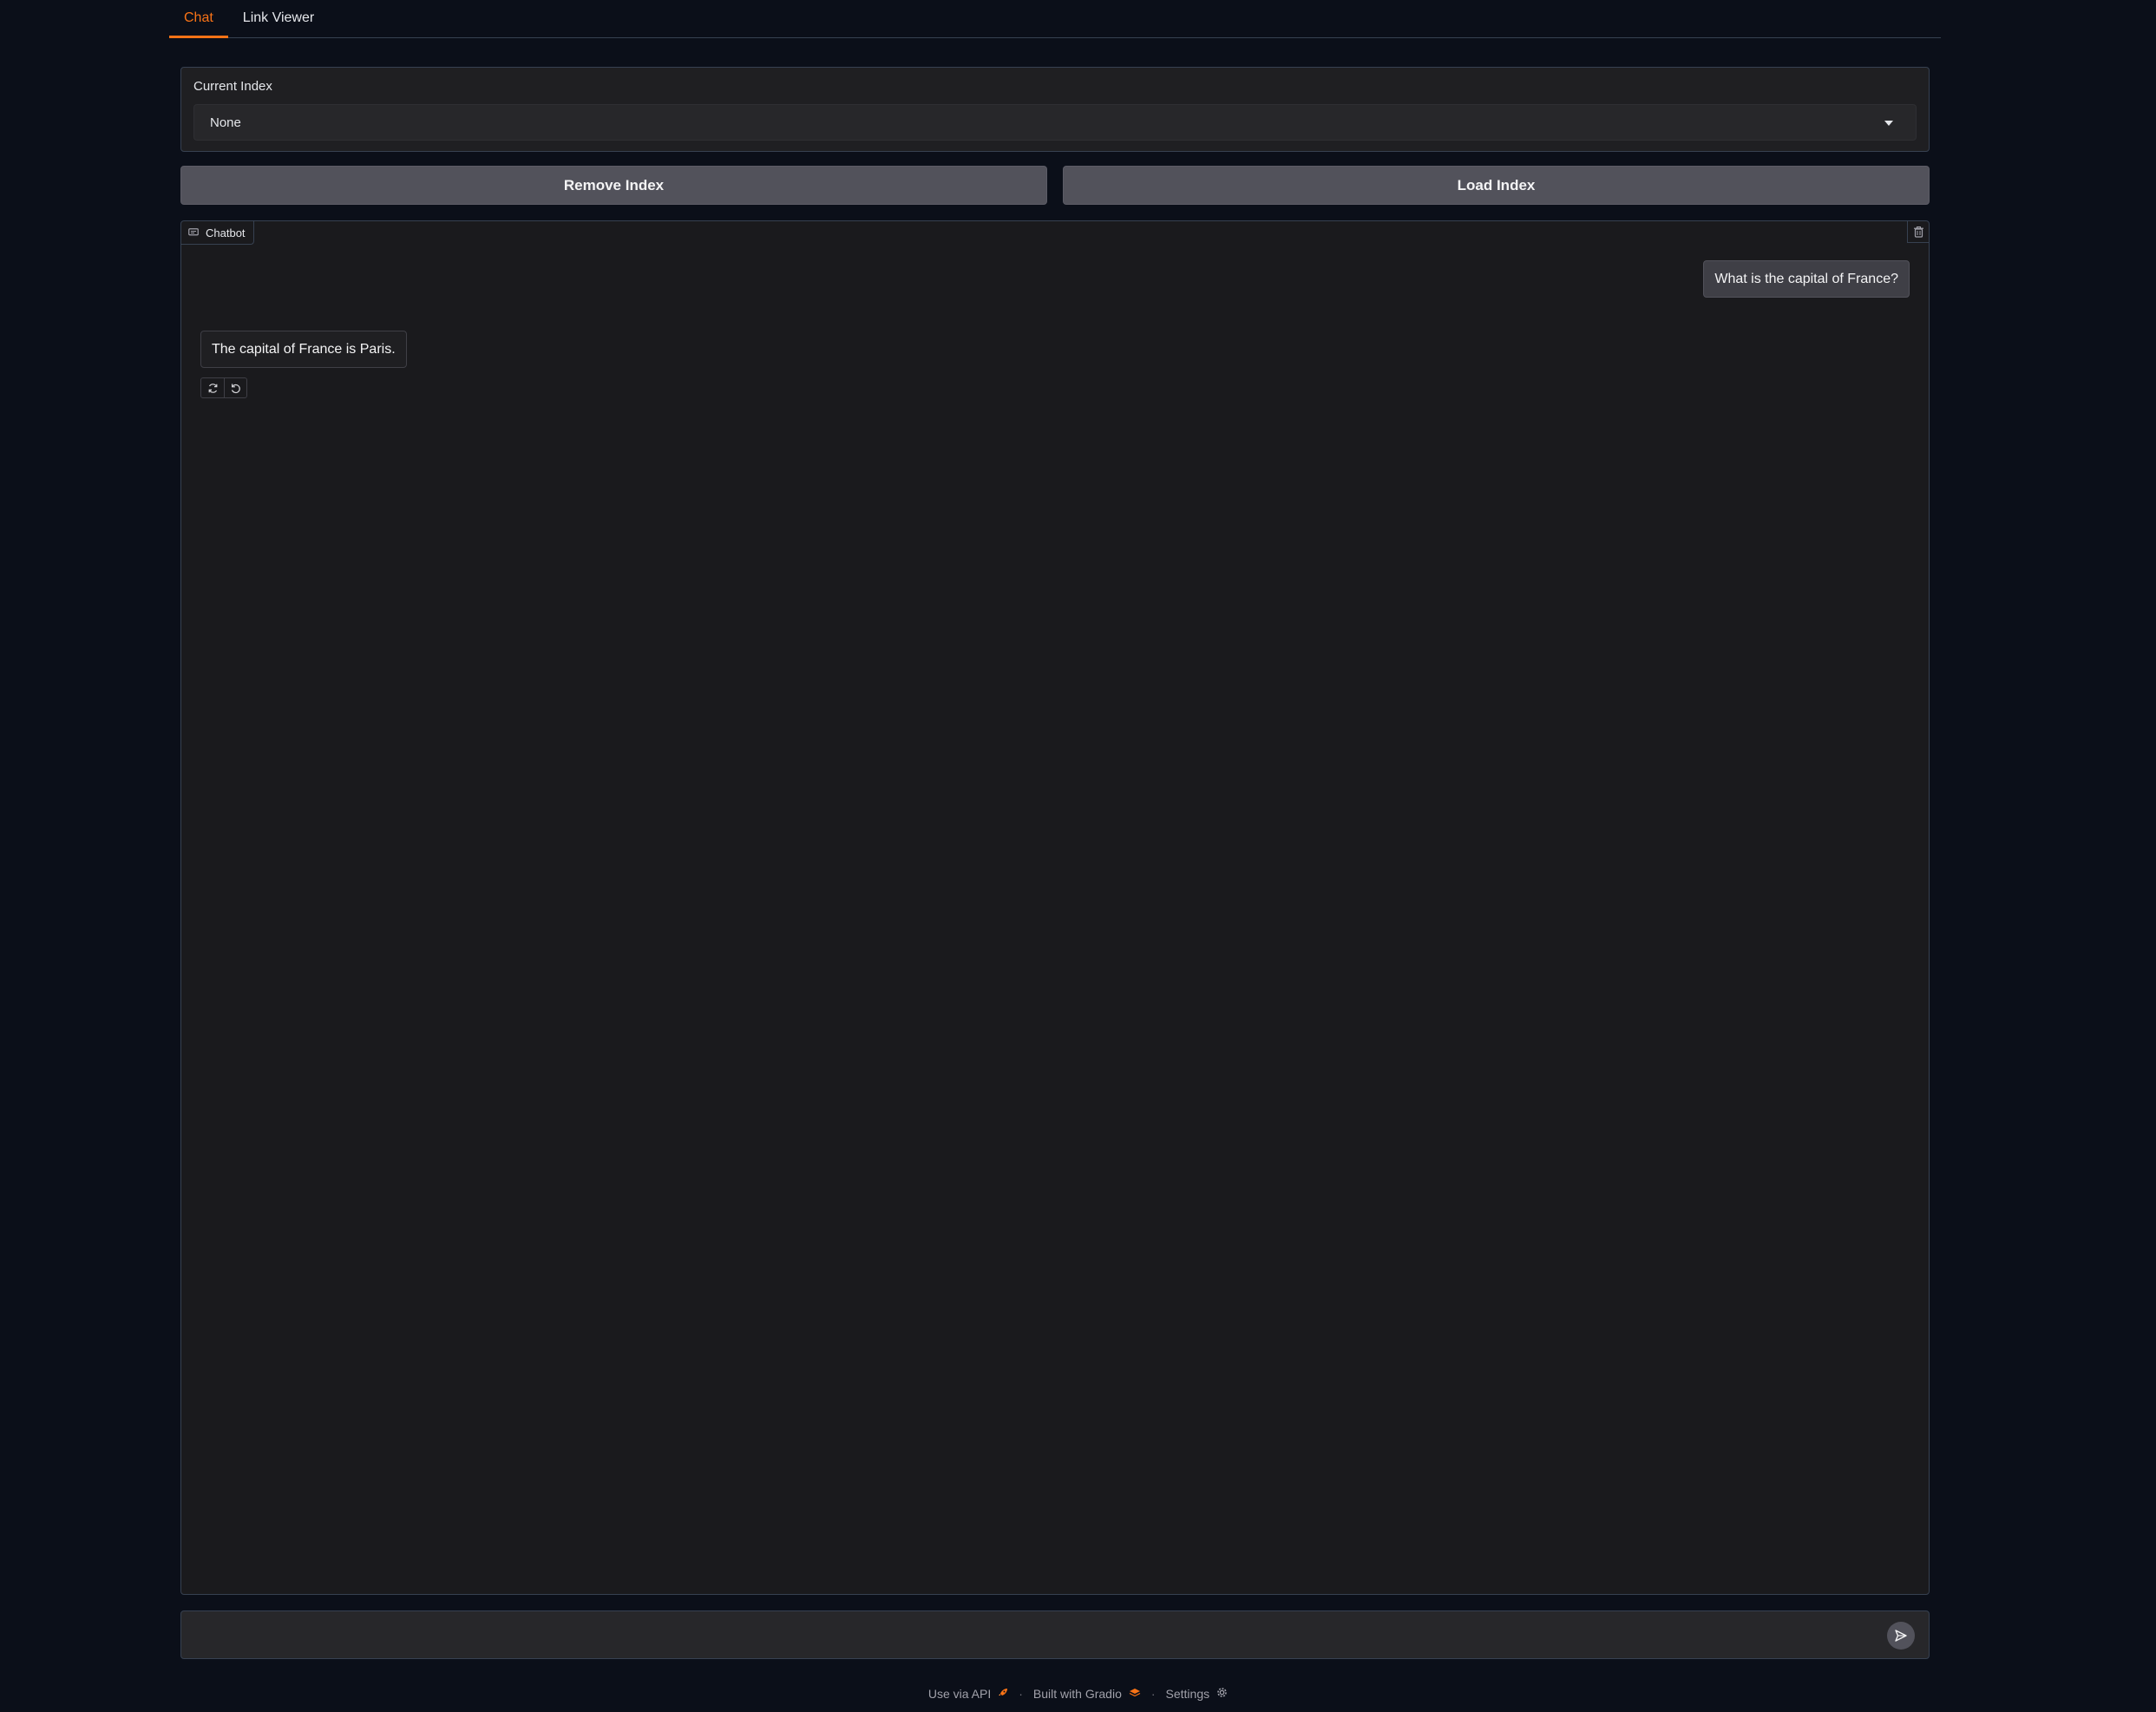  What do you see at coordinates (226, 232) in the screenshot?
I see `chatbot-label-text: Chatbot` at bounding box center [226, 232].